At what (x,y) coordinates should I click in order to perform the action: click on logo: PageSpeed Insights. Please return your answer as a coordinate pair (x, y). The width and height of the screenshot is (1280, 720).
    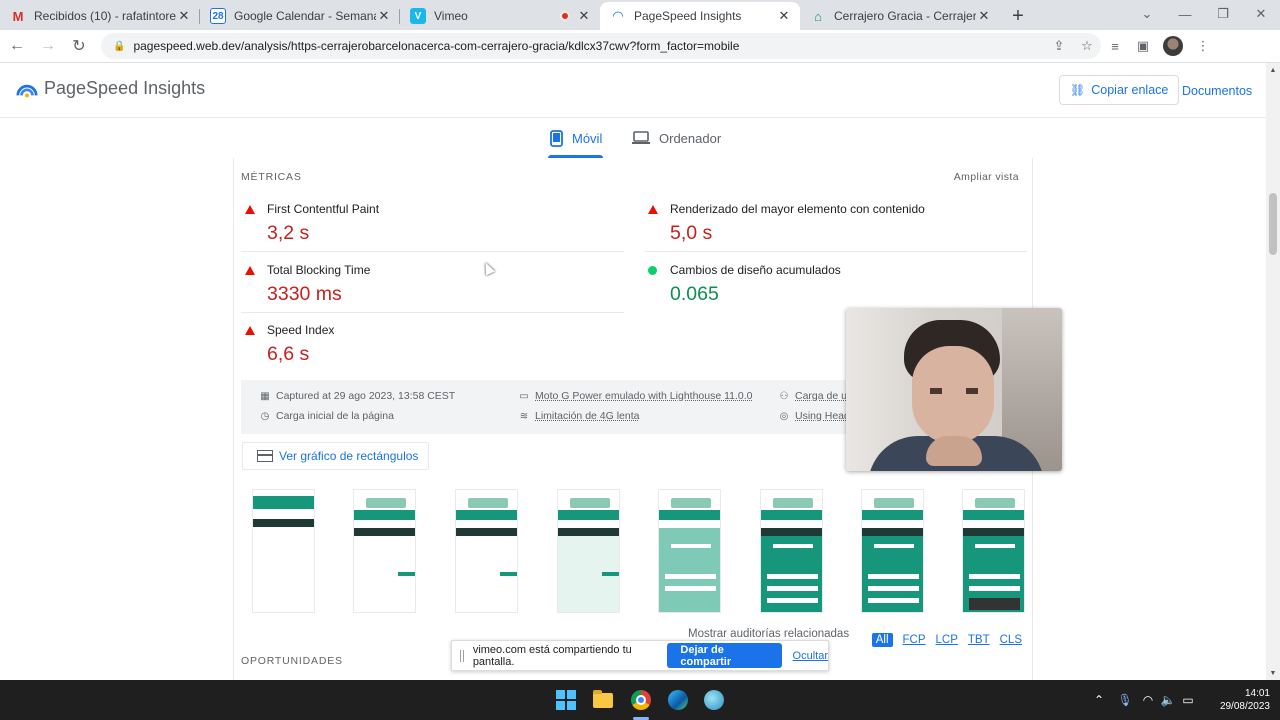
    Looking at the image, I should click on (110, 88).